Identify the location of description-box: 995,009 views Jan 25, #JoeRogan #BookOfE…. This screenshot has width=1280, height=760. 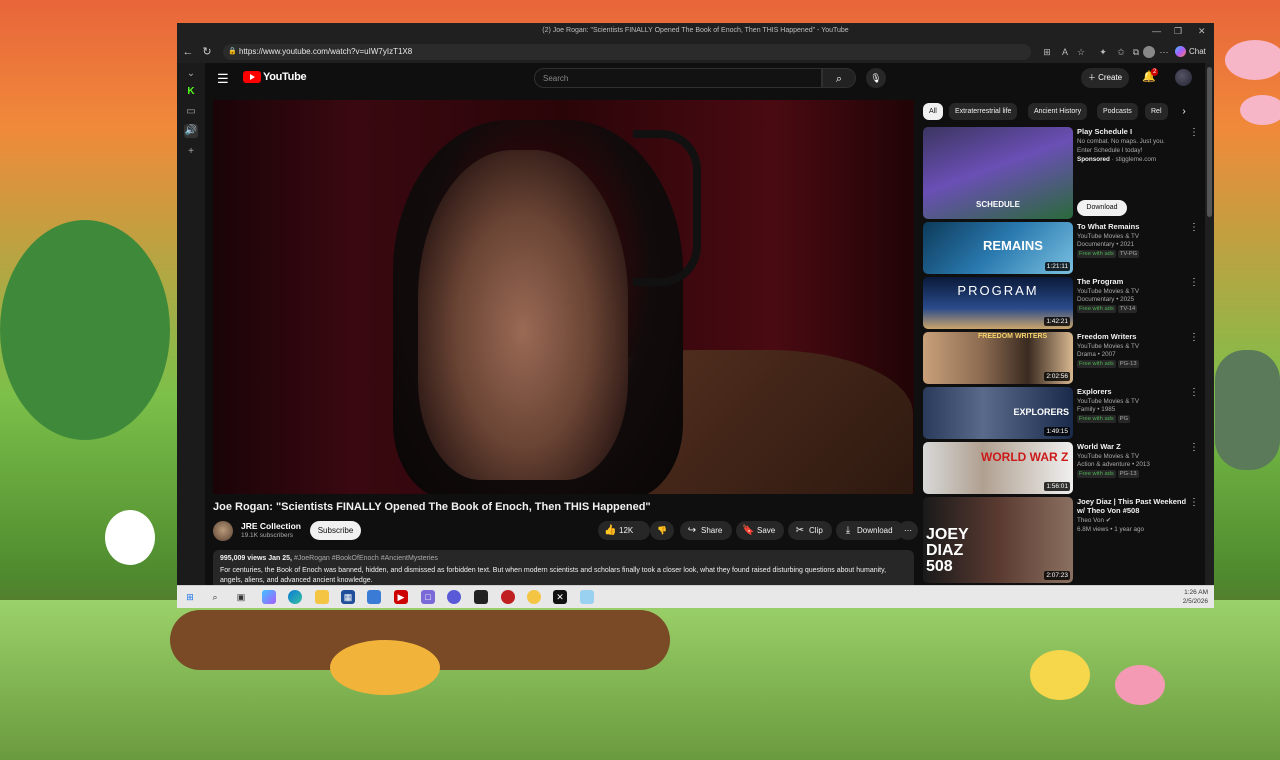
(563, 567).